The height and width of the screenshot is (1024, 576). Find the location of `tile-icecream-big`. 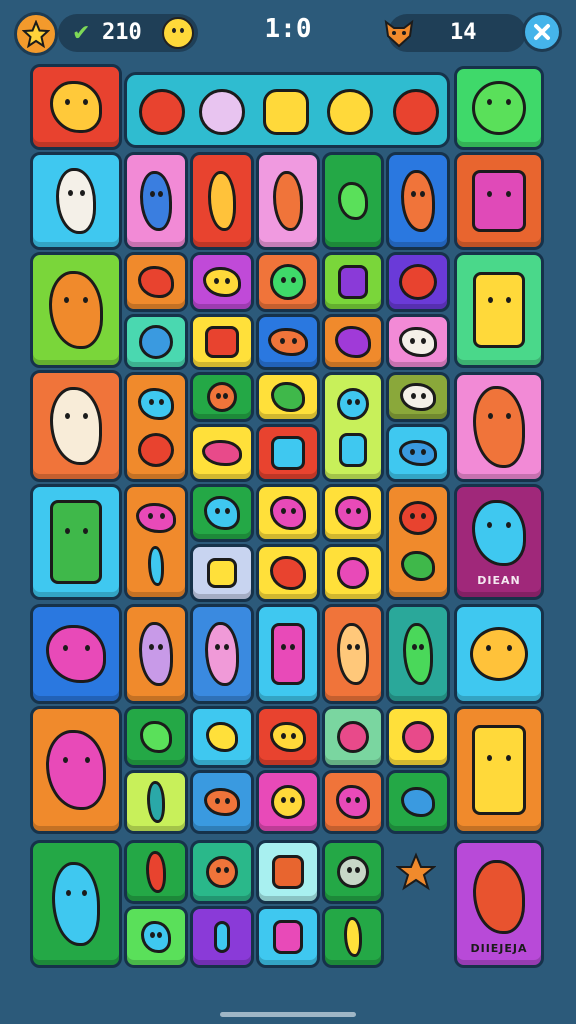

tile-icecream-big is located at coordinates (499, 427).